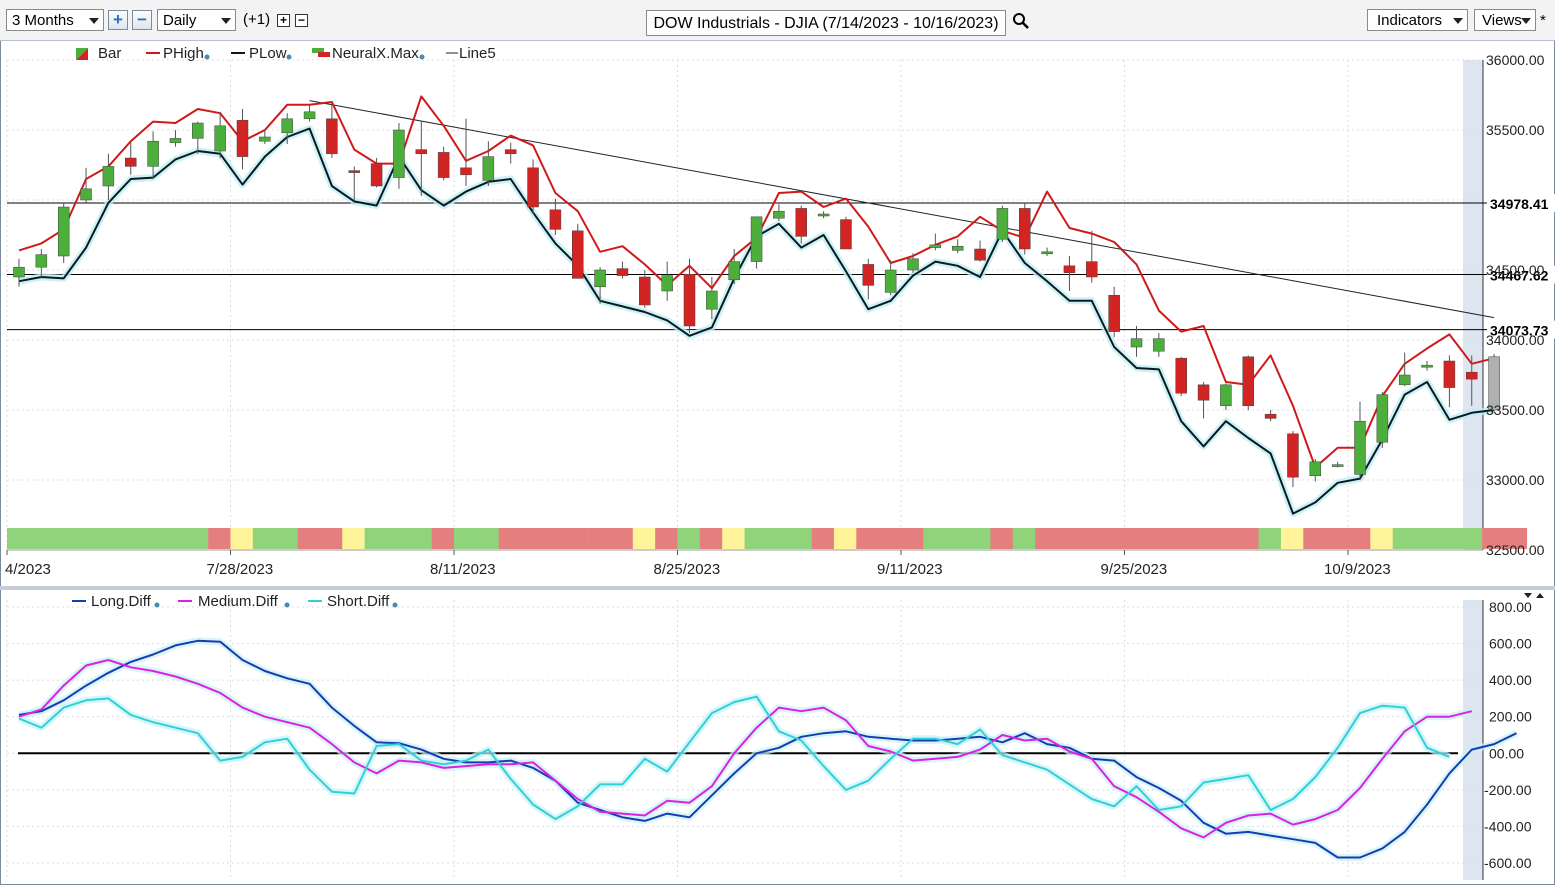 This screenshot has width=1555, height=885. What do you see at coordinates (1473, 740) in the screenshot?
I see `future-zone` at bounding box center [1473, 740].